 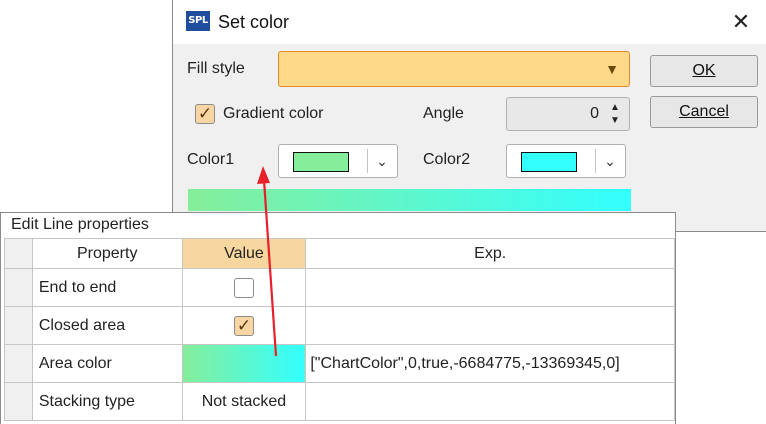 What do you see at coordinates (107, 401) in the screenshot?
I see `property-cell: Stacking type` at bounding box center [107, 401].